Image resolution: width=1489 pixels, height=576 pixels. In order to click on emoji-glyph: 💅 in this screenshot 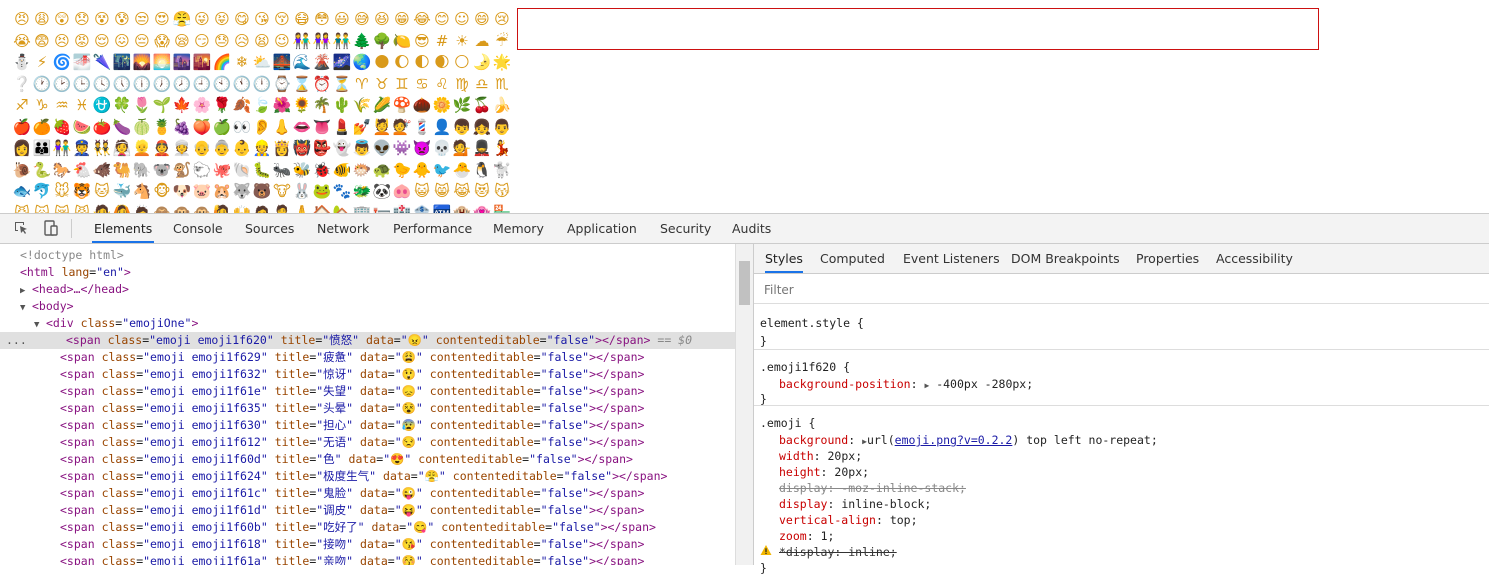, I will do `click(362, 127)`.